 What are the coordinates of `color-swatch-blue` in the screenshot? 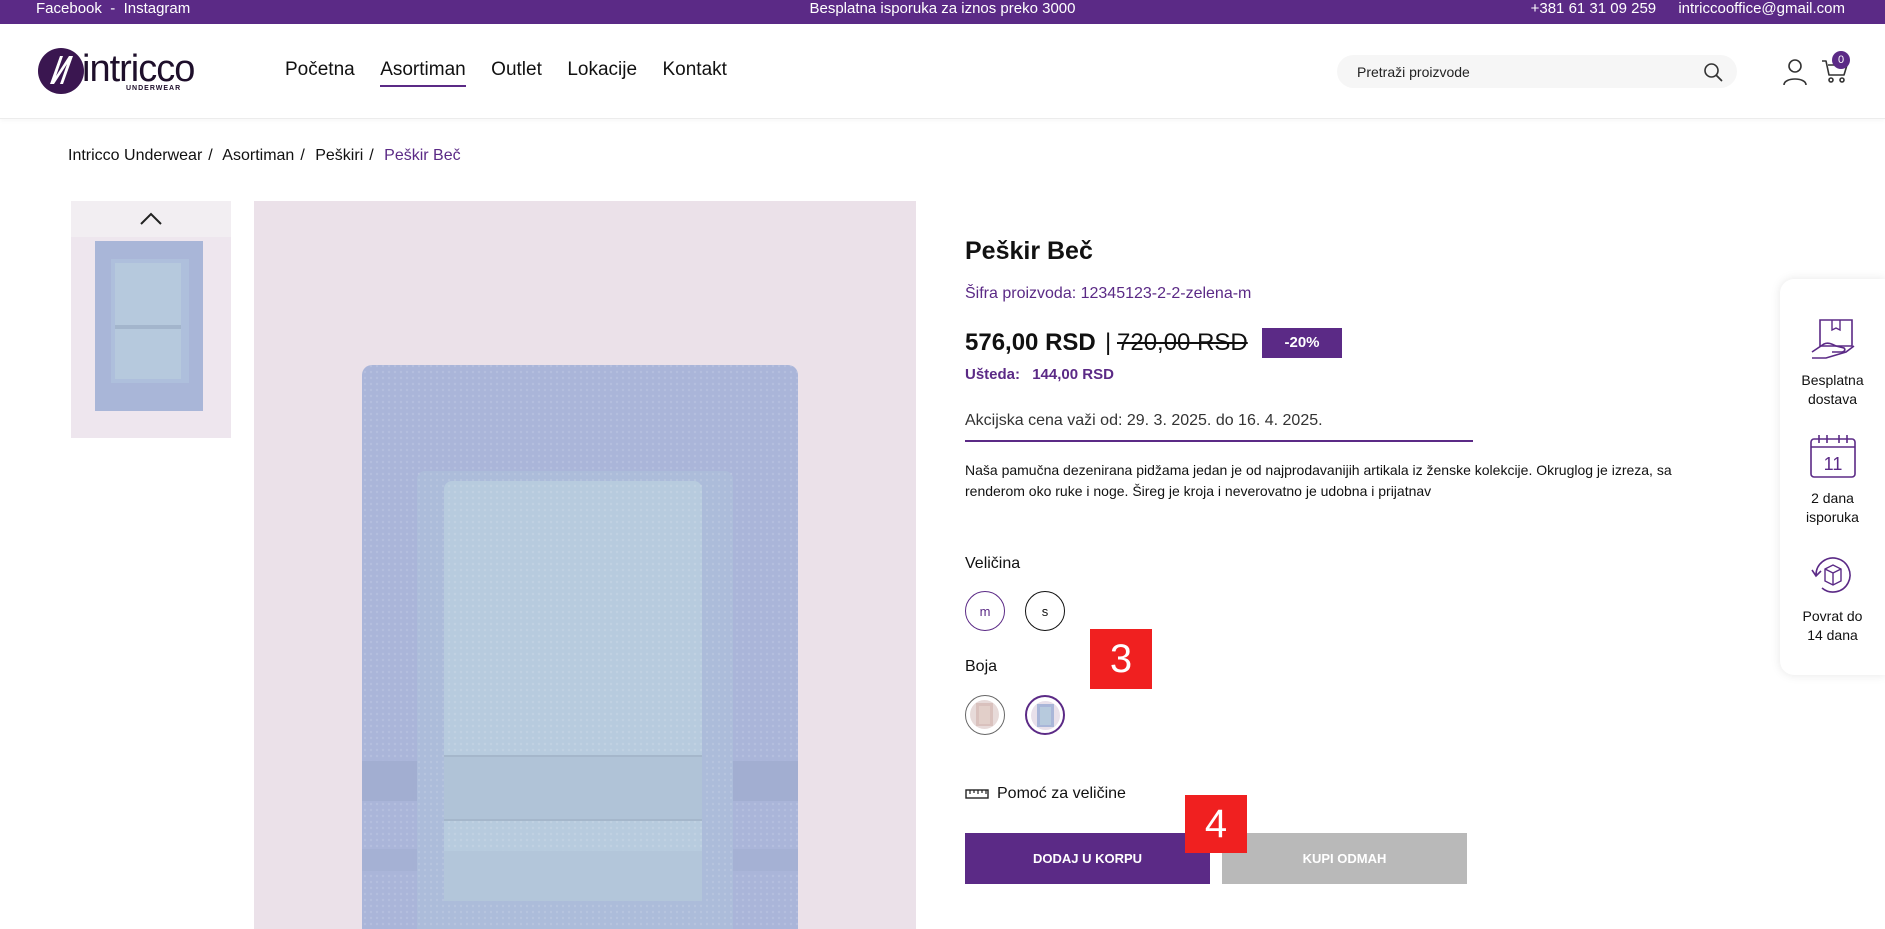 It's located at (1045, 715).